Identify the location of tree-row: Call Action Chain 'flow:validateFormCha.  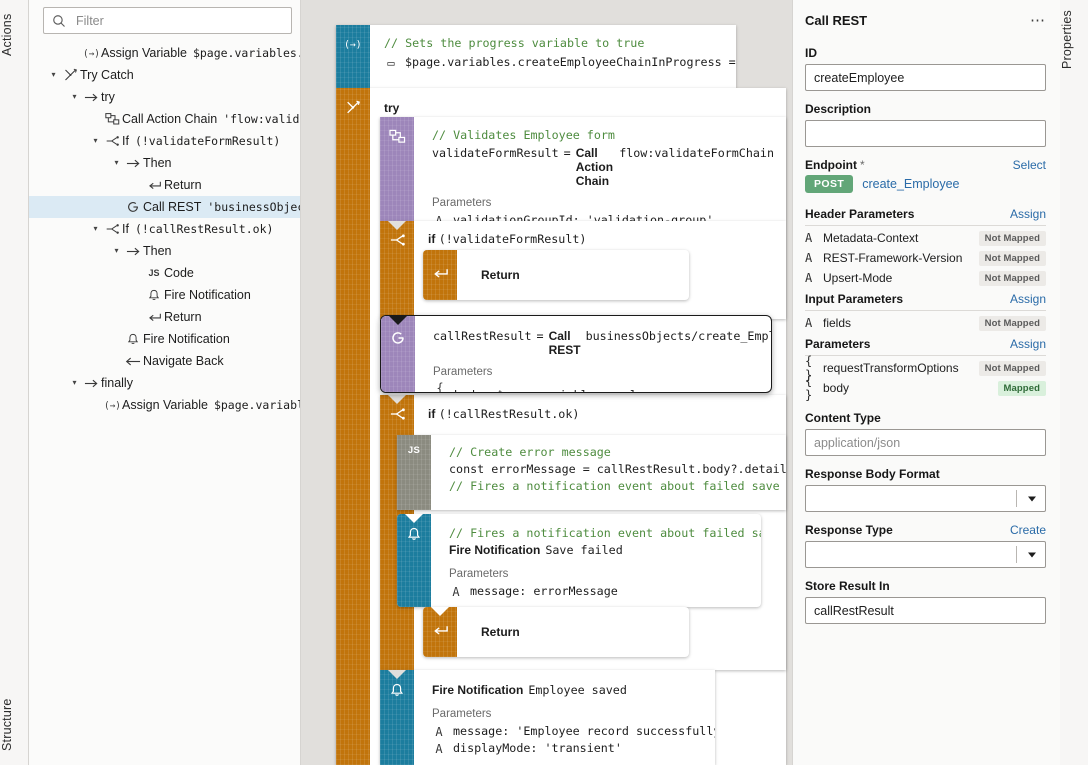
(164, 119).